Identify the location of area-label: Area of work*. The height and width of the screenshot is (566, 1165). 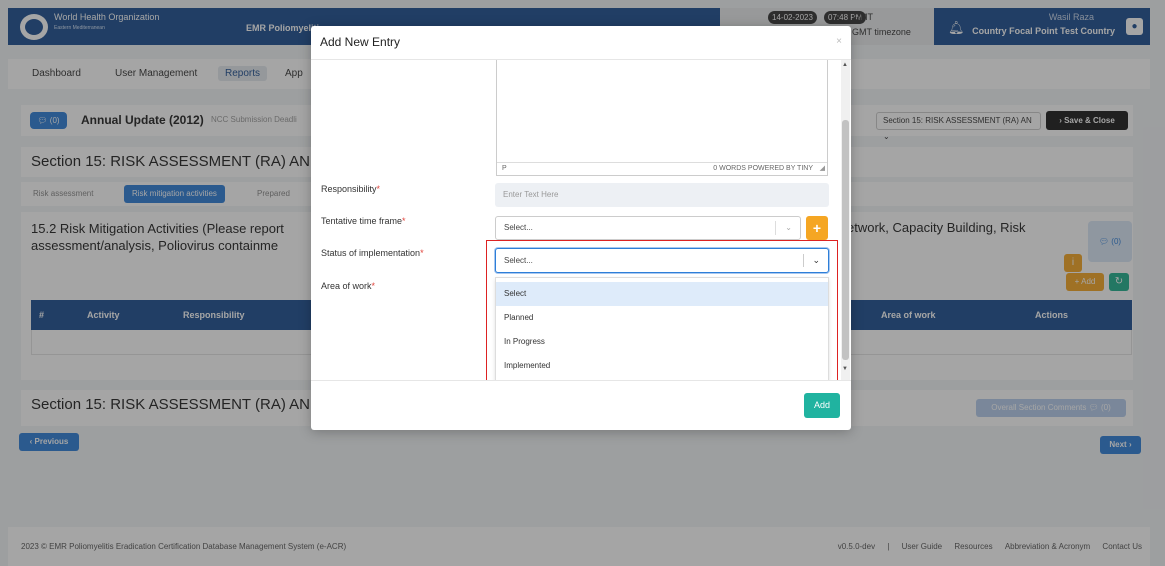
(348, 286).